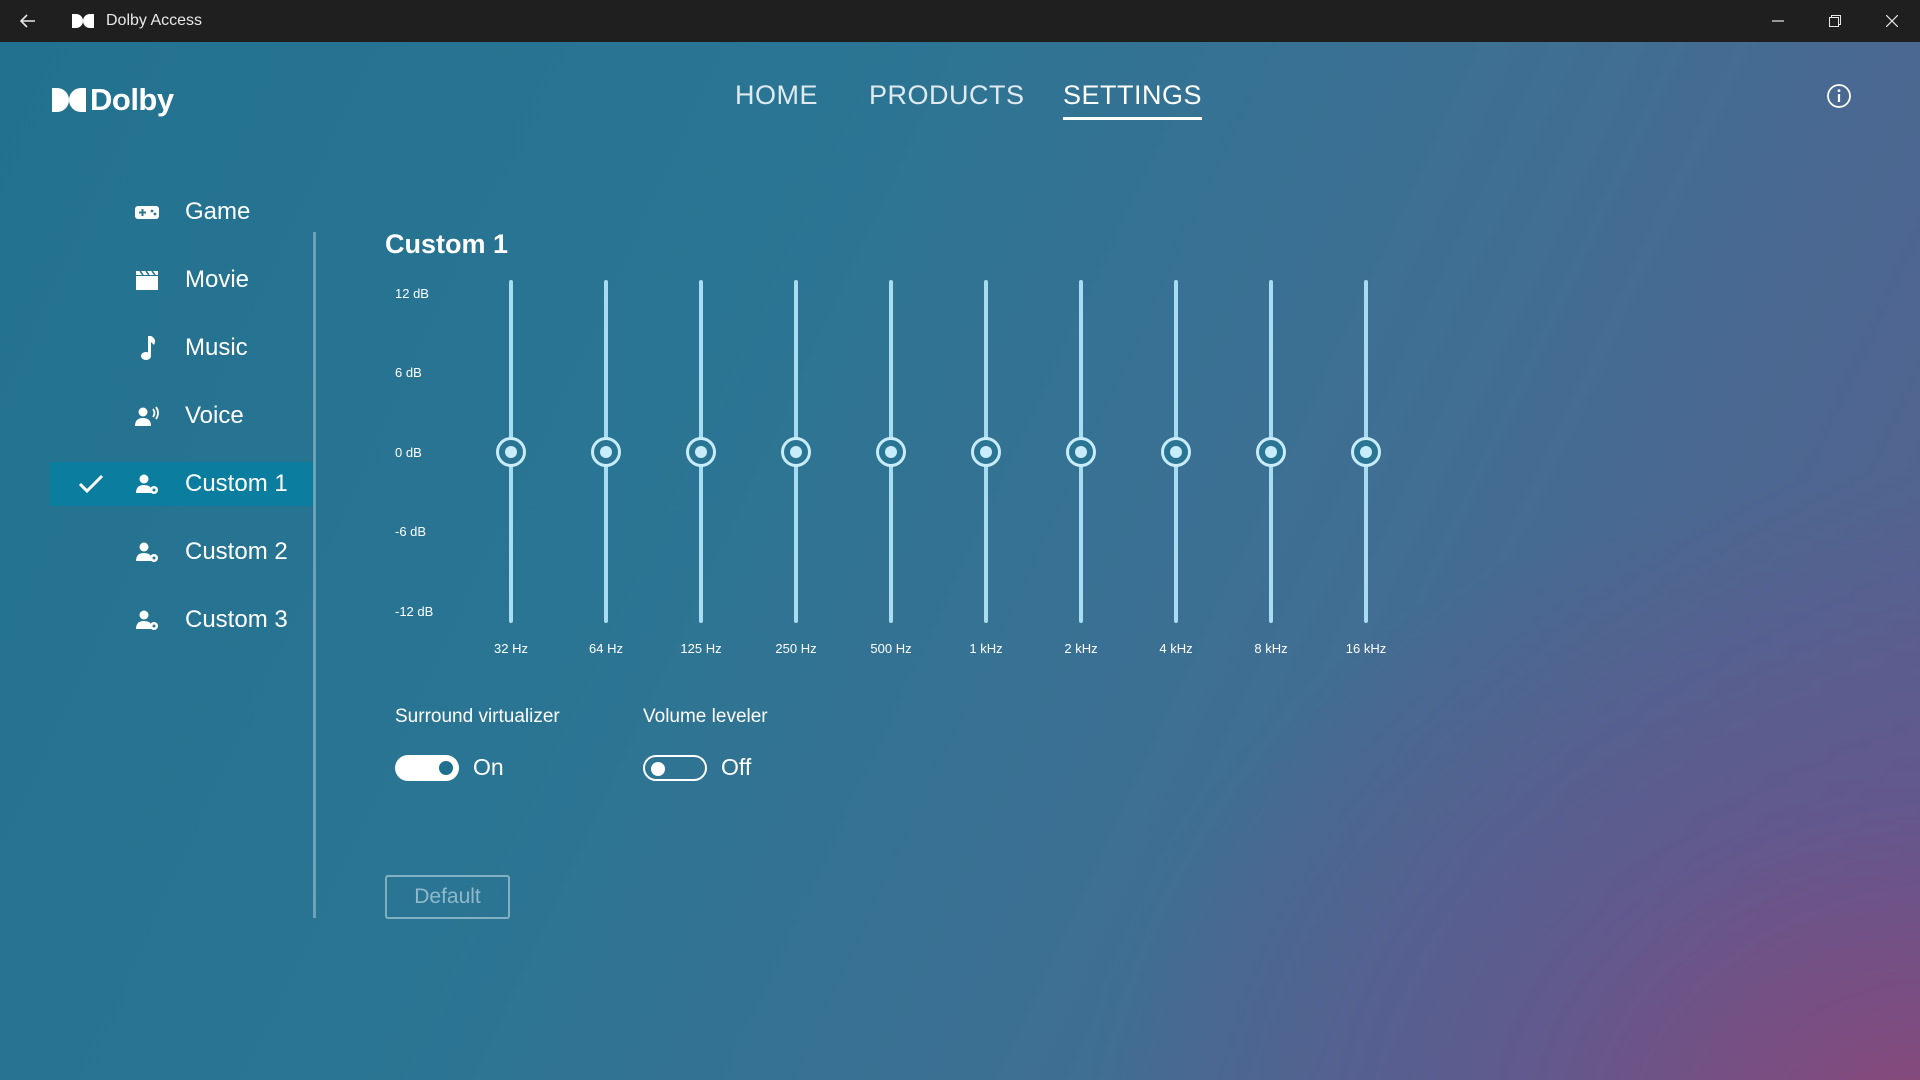  What do you see at coordinates (1271, 648) in the screenshot?
I see `eq-band-label: 8 kHz` at bounding box center [1271, 648].